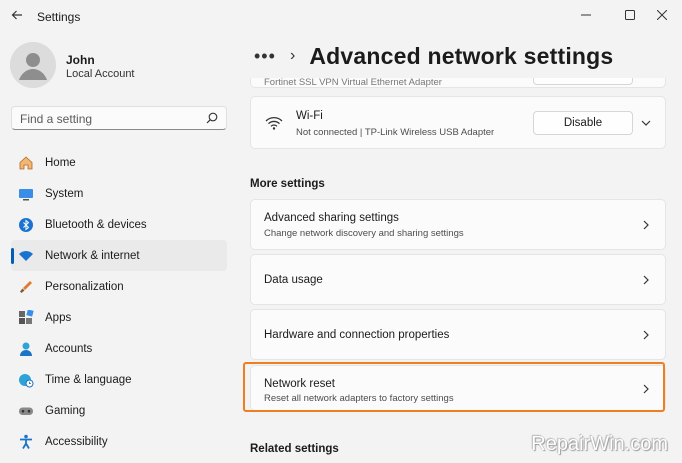  Describe the element at coordinates (26, 194) in the screenshot. I see `system-icon` at that location.